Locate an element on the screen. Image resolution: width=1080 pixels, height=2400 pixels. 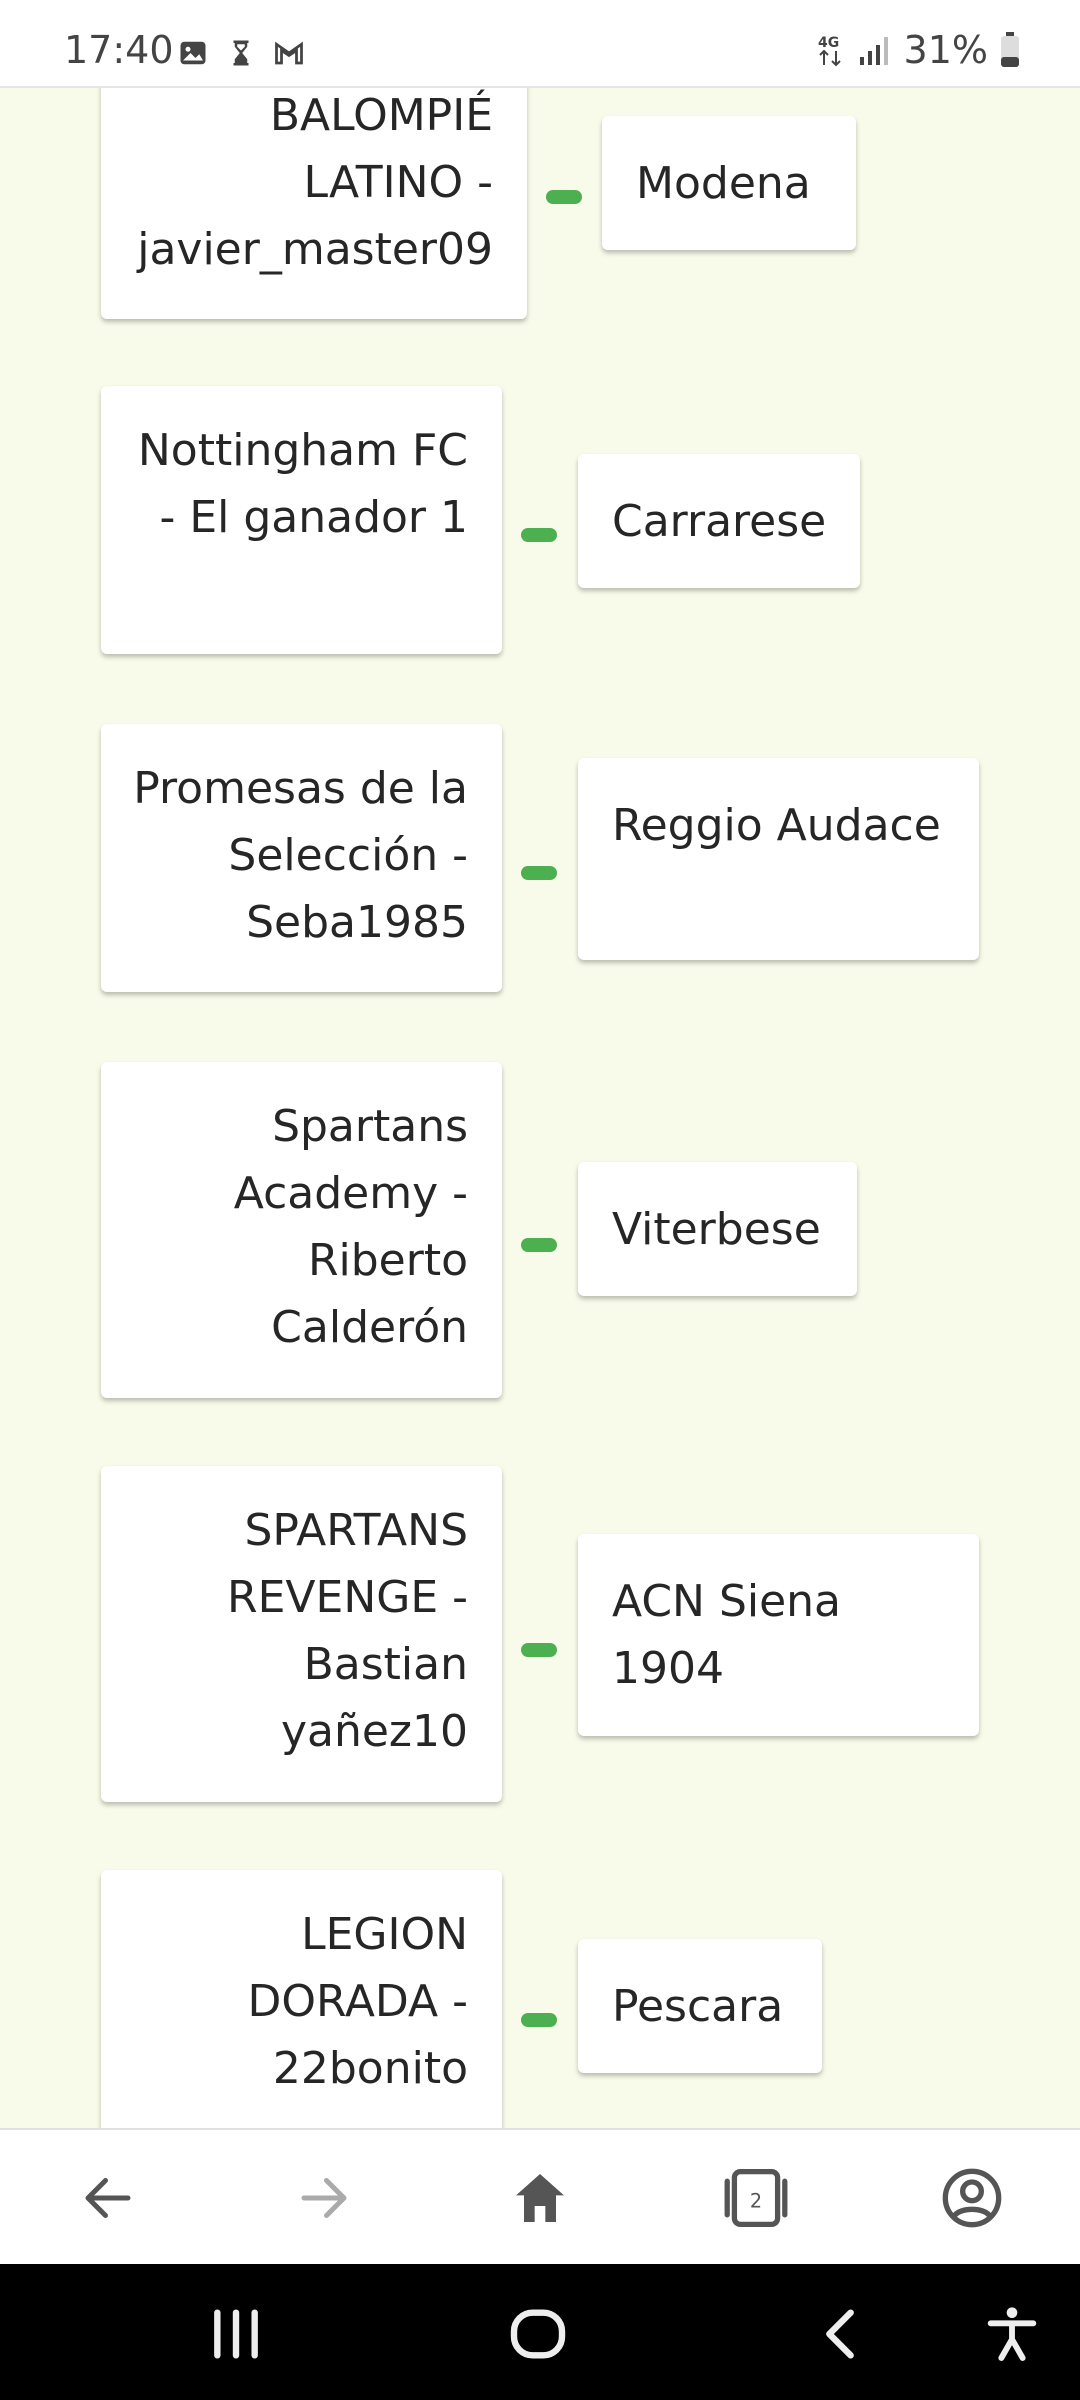
tabs-button: 2 is located at coordinates (756, 2198).